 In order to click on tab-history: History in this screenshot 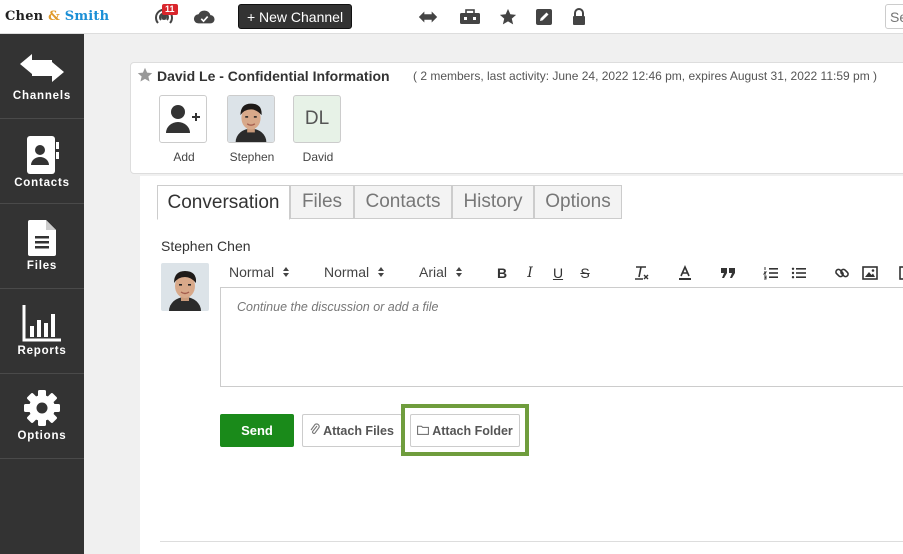, I will do `click(493, 202)`.